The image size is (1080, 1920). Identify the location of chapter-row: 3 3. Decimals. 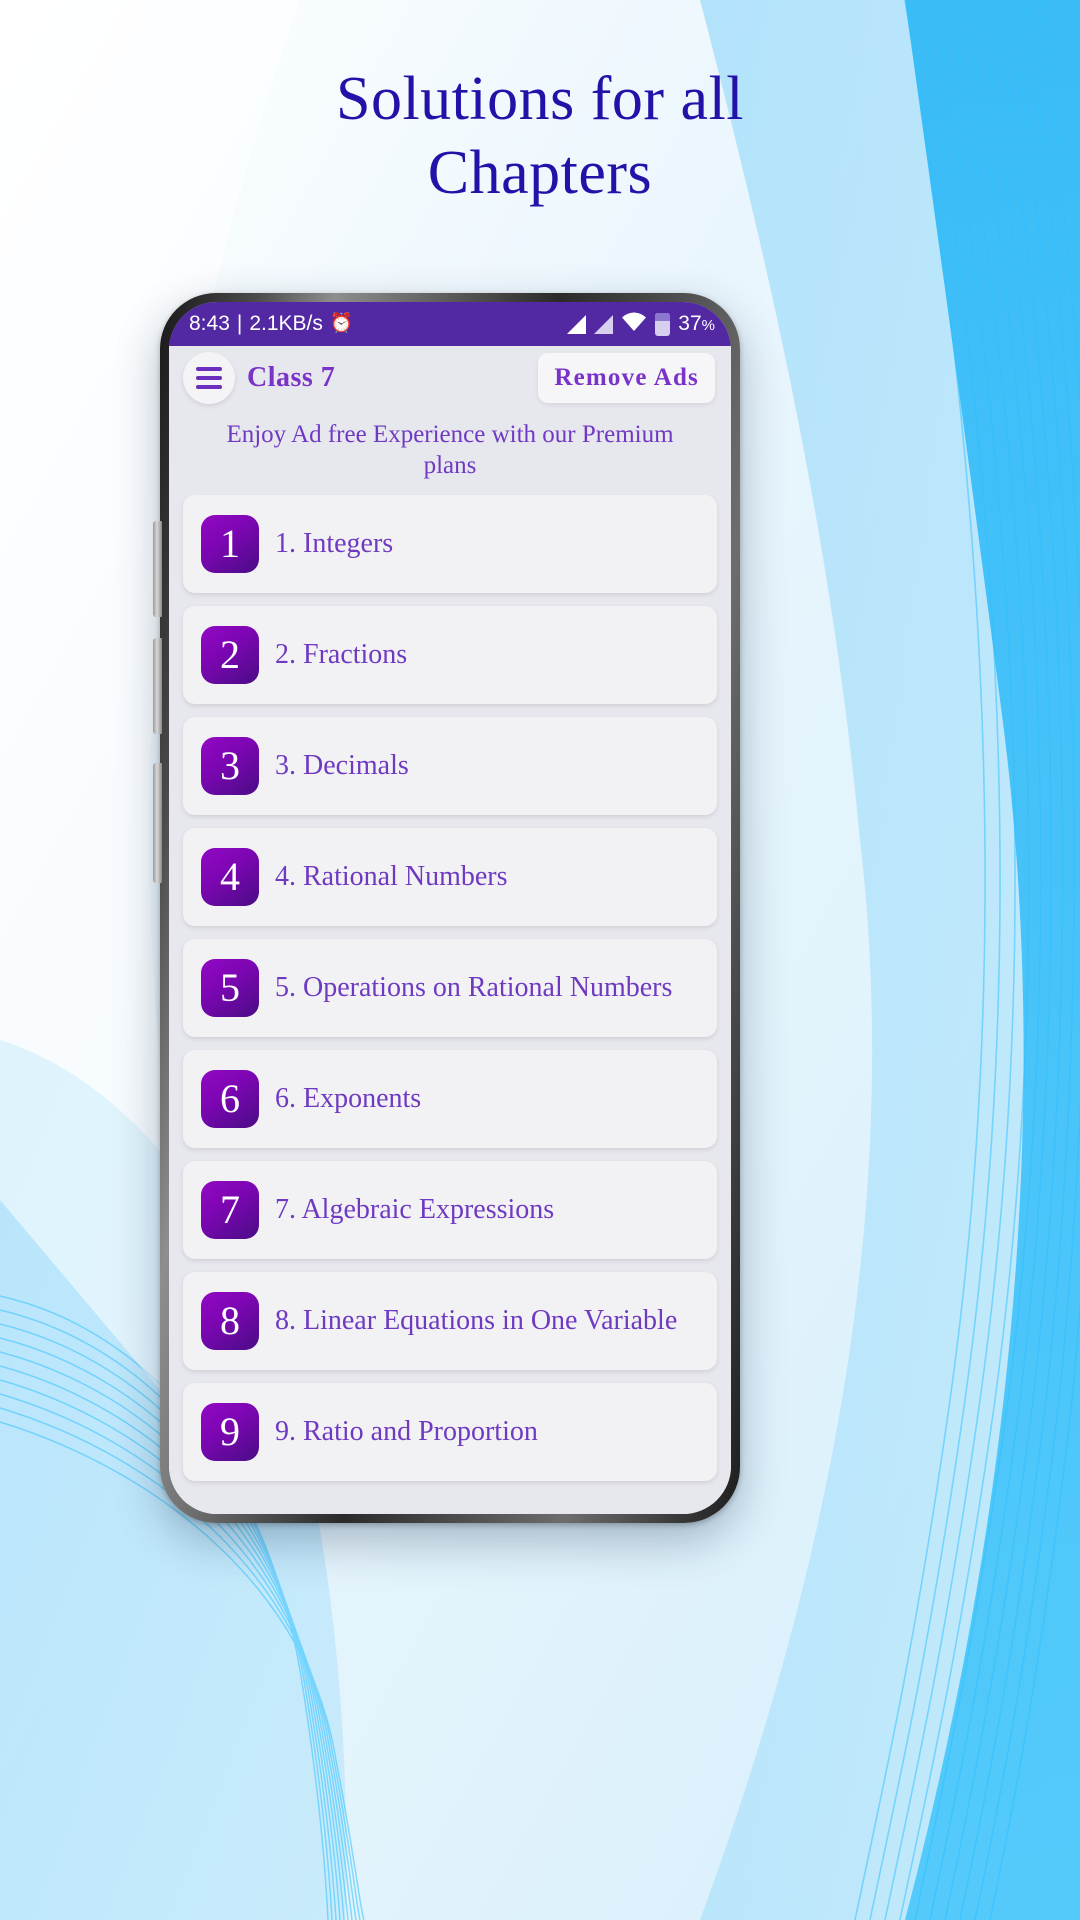
(450, 766).